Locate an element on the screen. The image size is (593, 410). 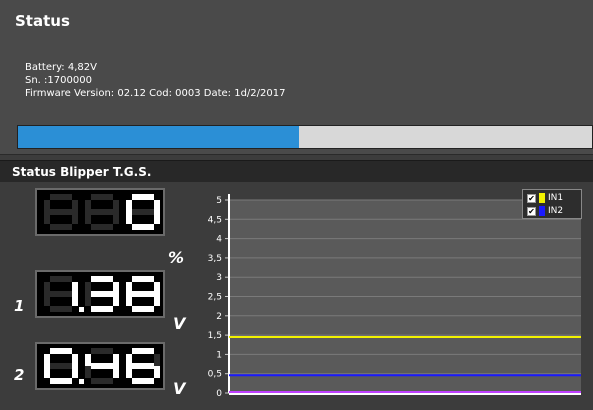
percent-display-digit-1-seg-g is located at coordinates (102, 212).